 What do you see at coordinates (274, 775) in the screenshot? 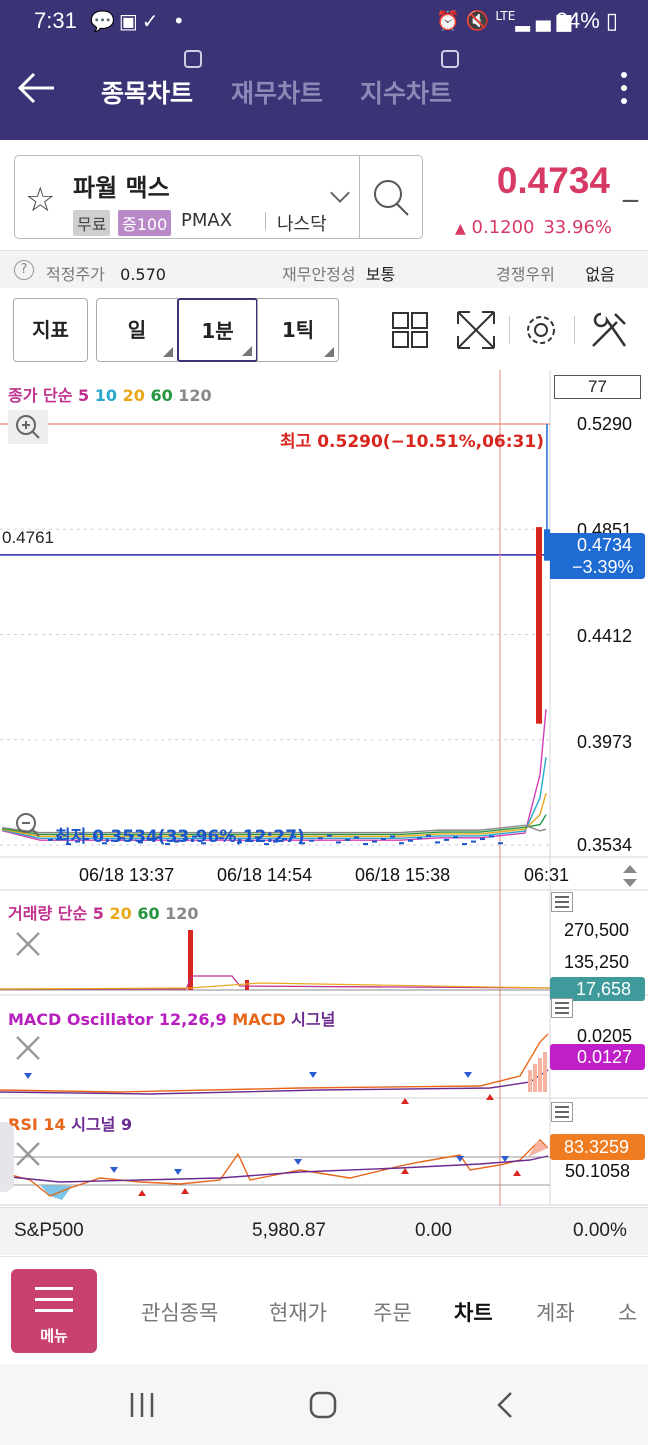
I see `moving-average-line` at bounding box center [274, 775].